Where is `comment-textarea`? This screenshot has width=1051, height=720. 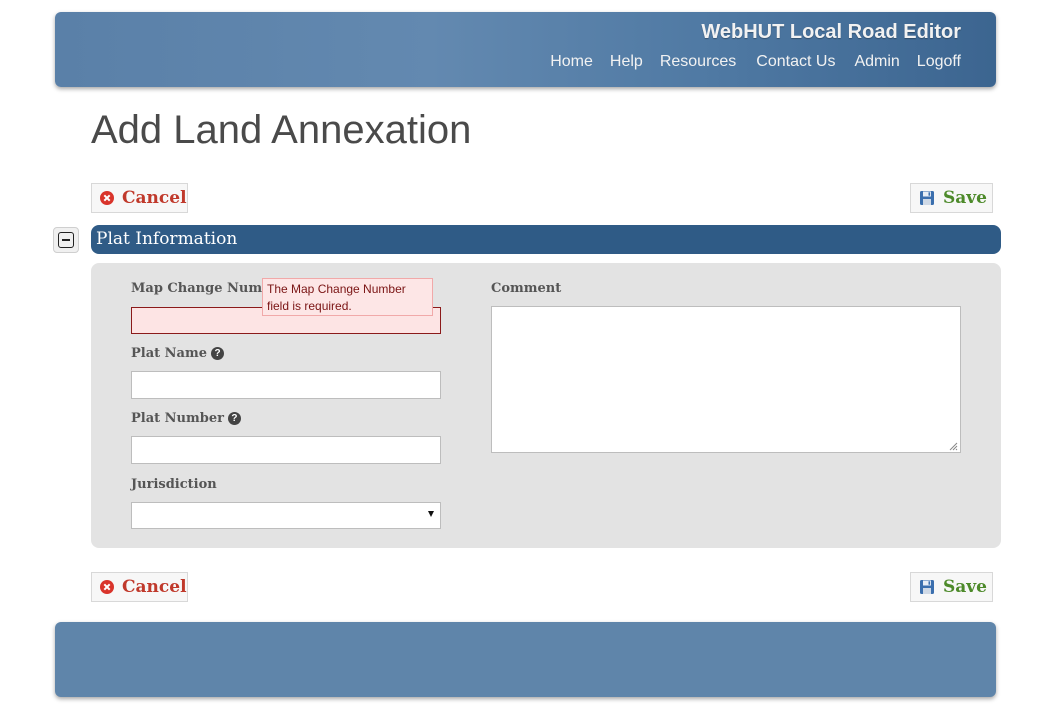 comment-textarea is located at coordinates (726, 379).